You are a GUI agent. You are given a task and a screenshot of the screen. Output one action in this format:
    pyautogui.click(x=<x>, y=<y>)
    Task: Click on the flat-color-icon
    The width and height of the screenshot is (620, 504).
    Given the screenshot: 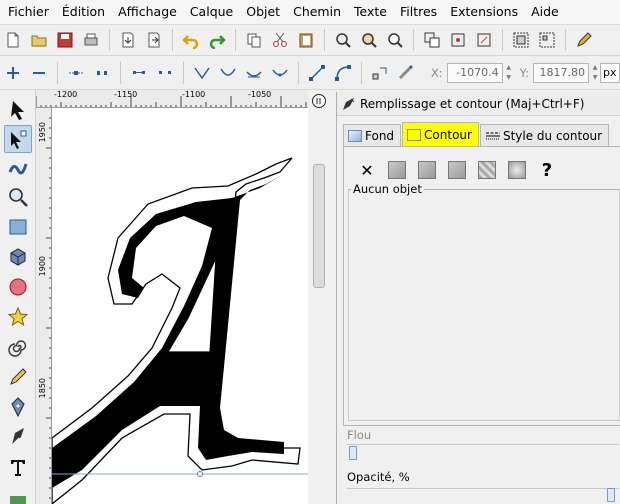 What is the action you would take?
    pyautogui.click(x=397, y=170)
    